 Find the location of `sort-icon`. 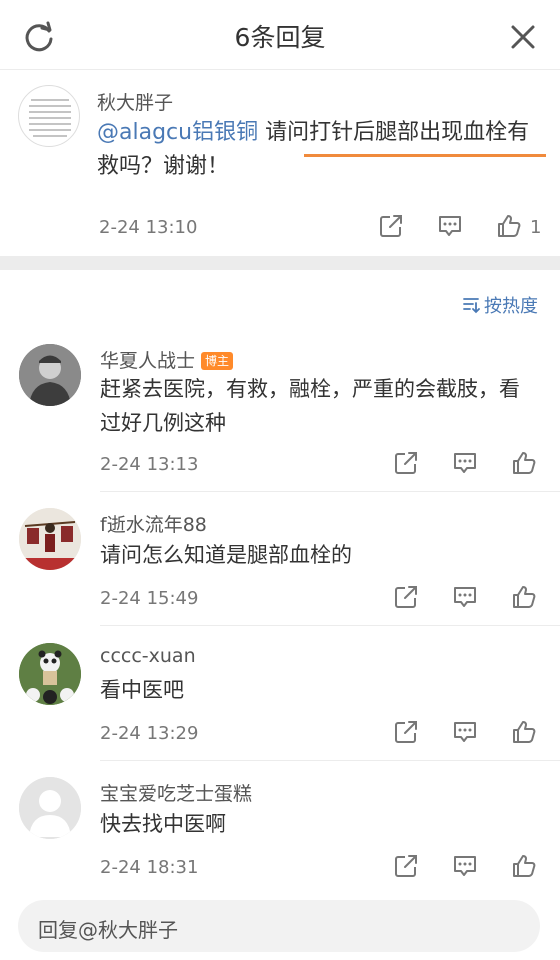

sort-icon is located at coordinates (471, 306).